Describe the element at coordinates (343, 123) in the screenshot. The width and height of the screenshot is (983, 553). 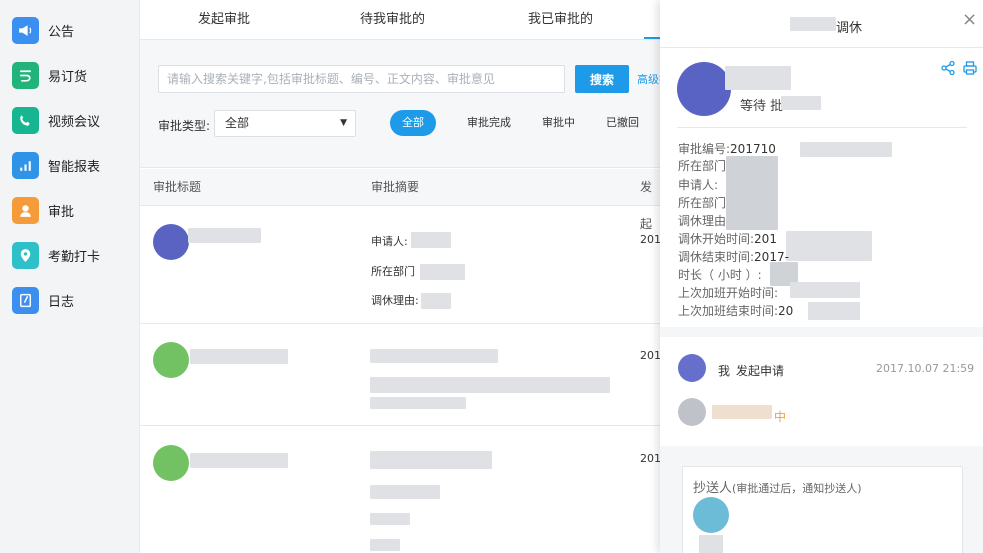
I see `chevron-down-icon: ▼` at that location.